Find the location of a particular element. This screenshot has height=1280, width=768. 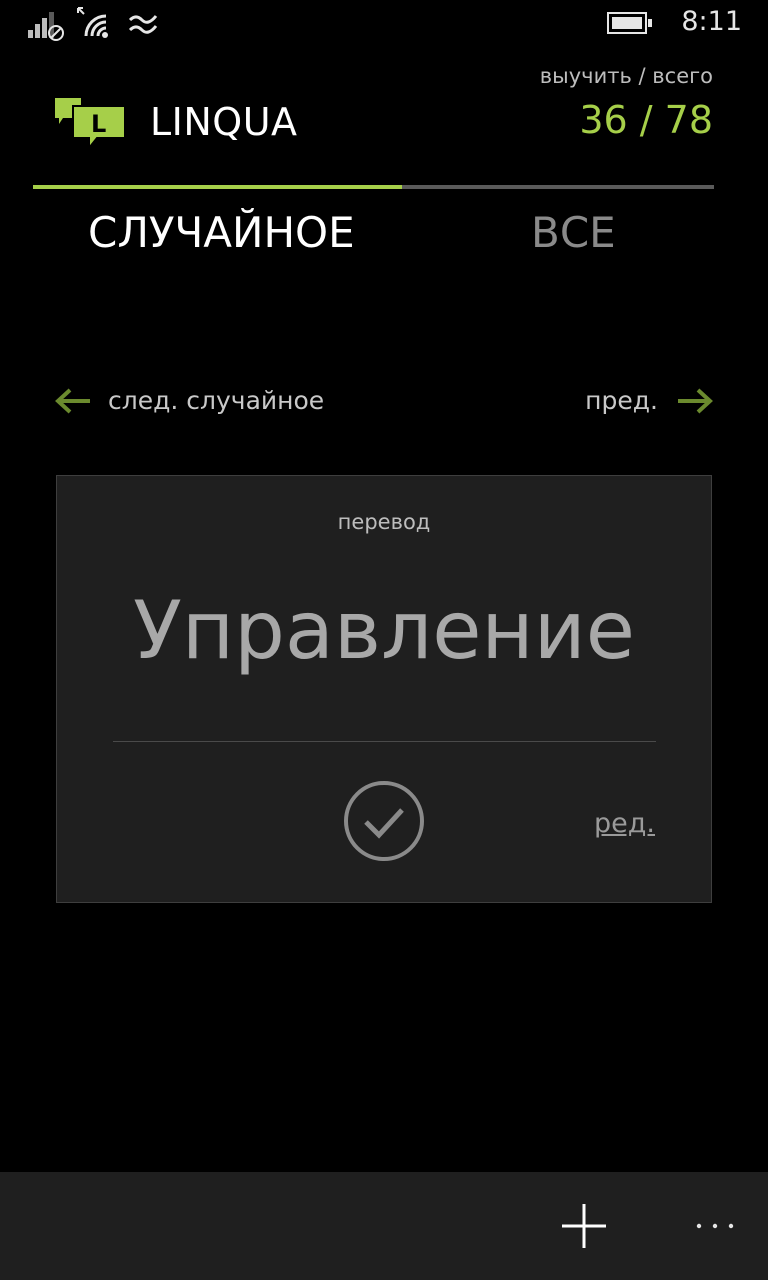

edit-link: ред. is located at coordinates (624, 823).